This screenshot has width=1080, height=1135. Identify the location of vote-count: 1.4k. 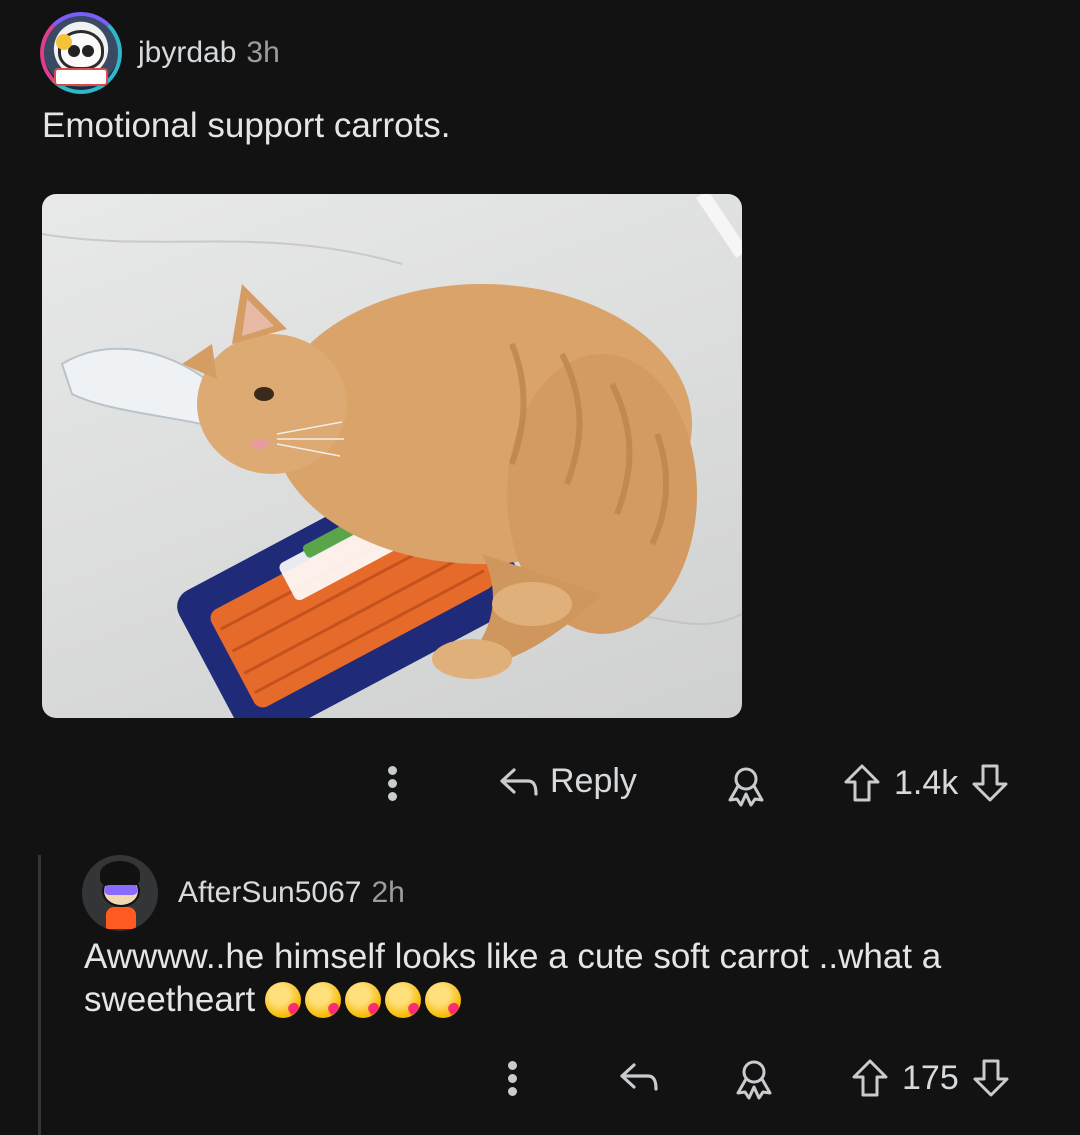
(926, 782).